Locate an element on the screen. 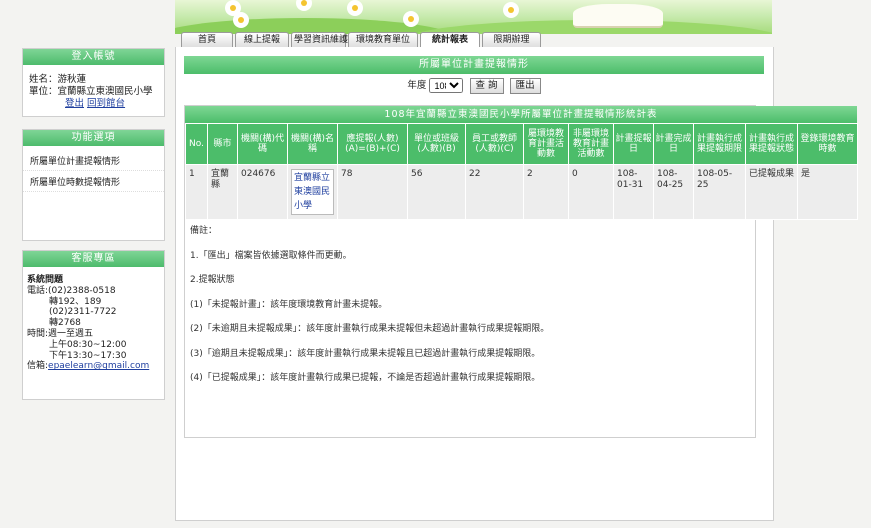 This screenshot has width=871, height=528. tab-learning-info: 學習資訊維護 is located at coordinates (319, 40).